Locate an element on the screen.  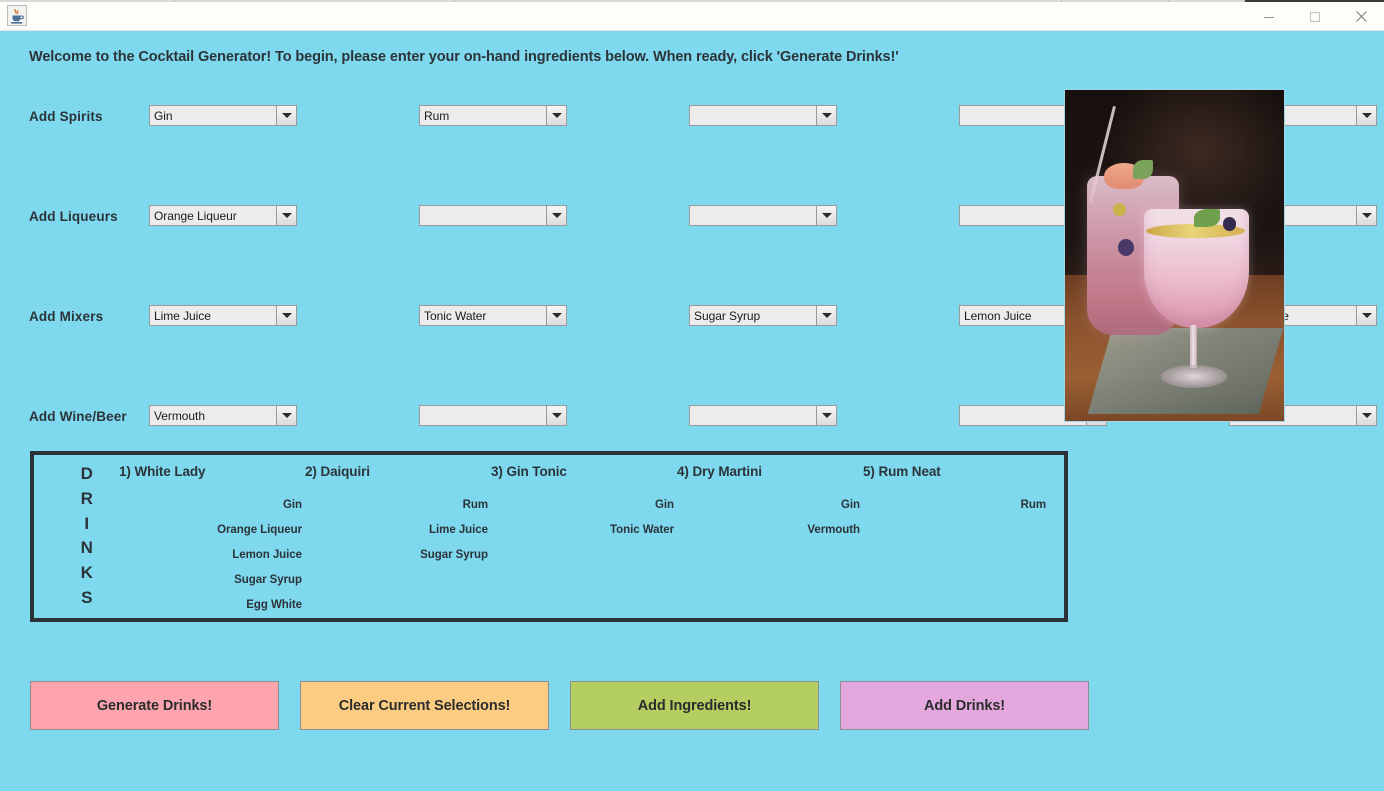
spirits-combo-1-value: Gin is located at coordinates (163, 115).